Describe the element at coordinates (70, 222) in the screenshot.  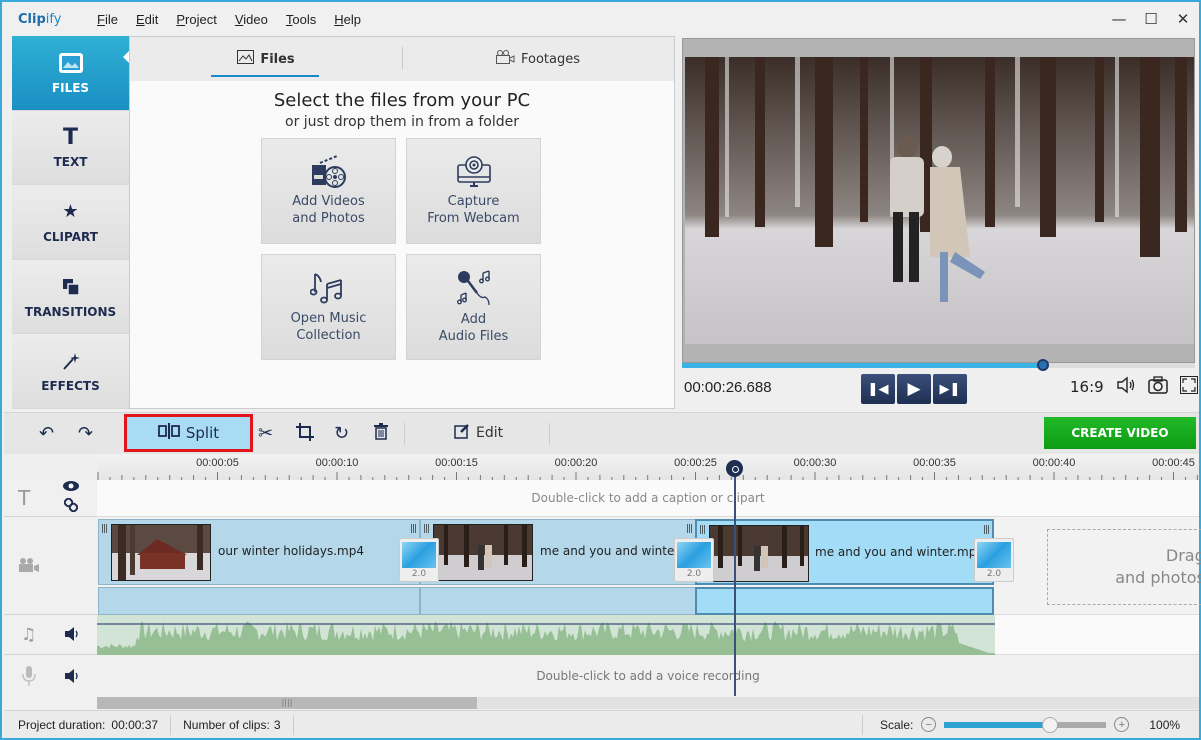
I see `sidebar-item-clipart: ★ CLIPART` at that location.